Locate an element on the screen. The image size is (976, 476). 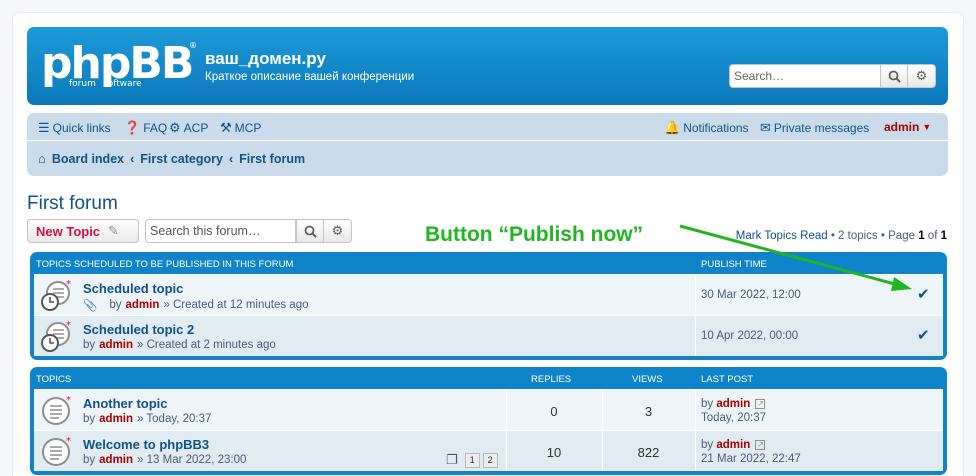
topics-count: 2 topics is located at coordinates (858, 236).